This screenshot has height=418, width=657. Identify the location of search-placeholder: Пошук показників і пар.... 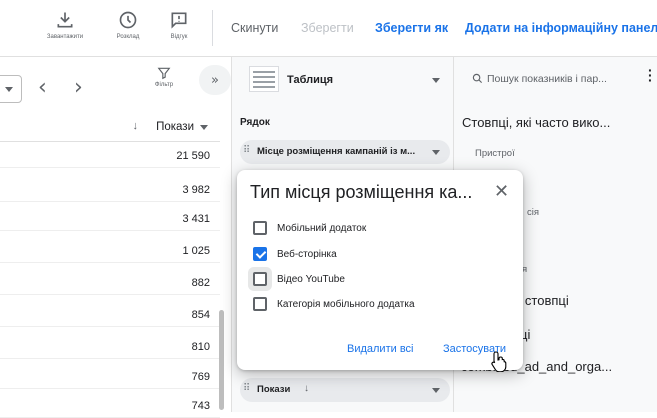
(547, 79).